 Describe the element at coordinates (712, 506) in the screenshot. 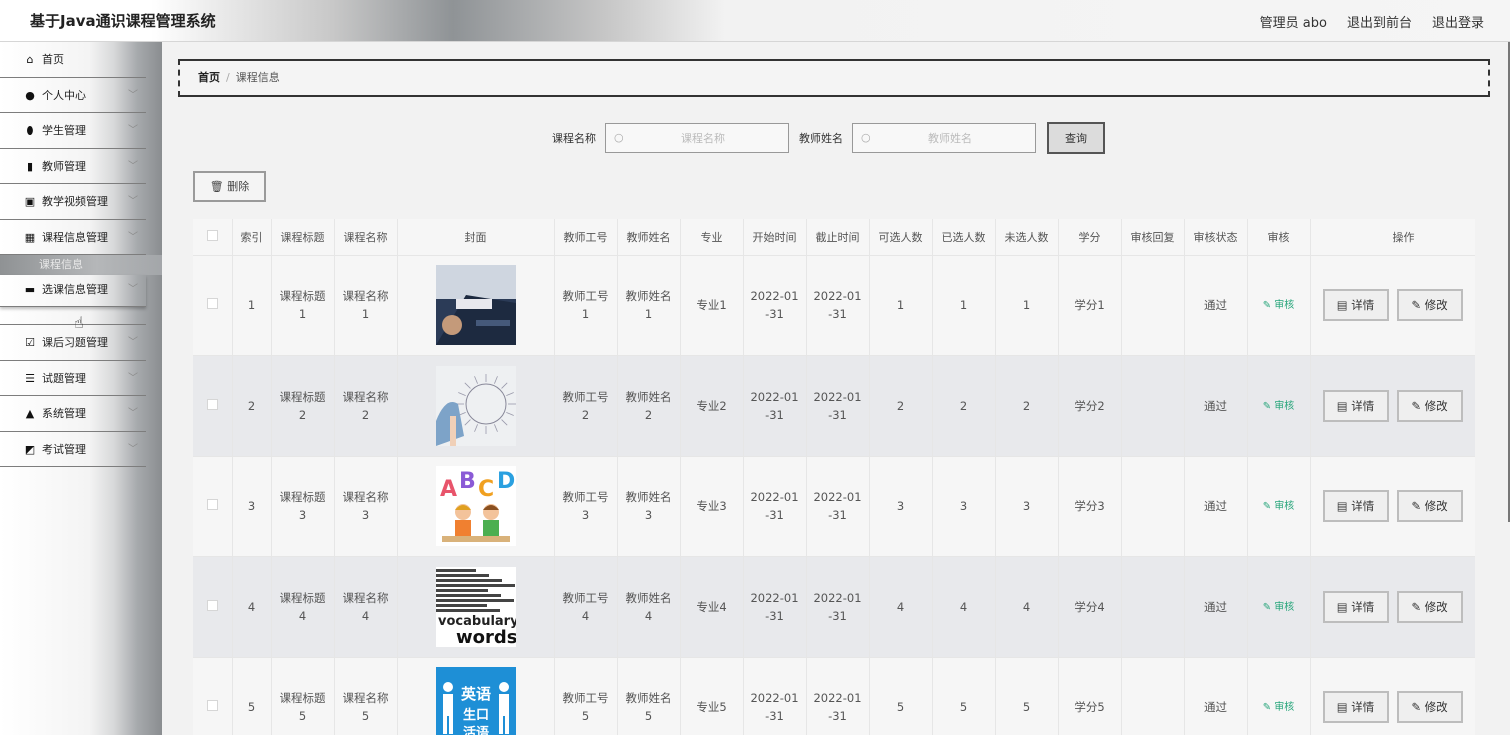

I see `cell-major: 专业3` at that location.